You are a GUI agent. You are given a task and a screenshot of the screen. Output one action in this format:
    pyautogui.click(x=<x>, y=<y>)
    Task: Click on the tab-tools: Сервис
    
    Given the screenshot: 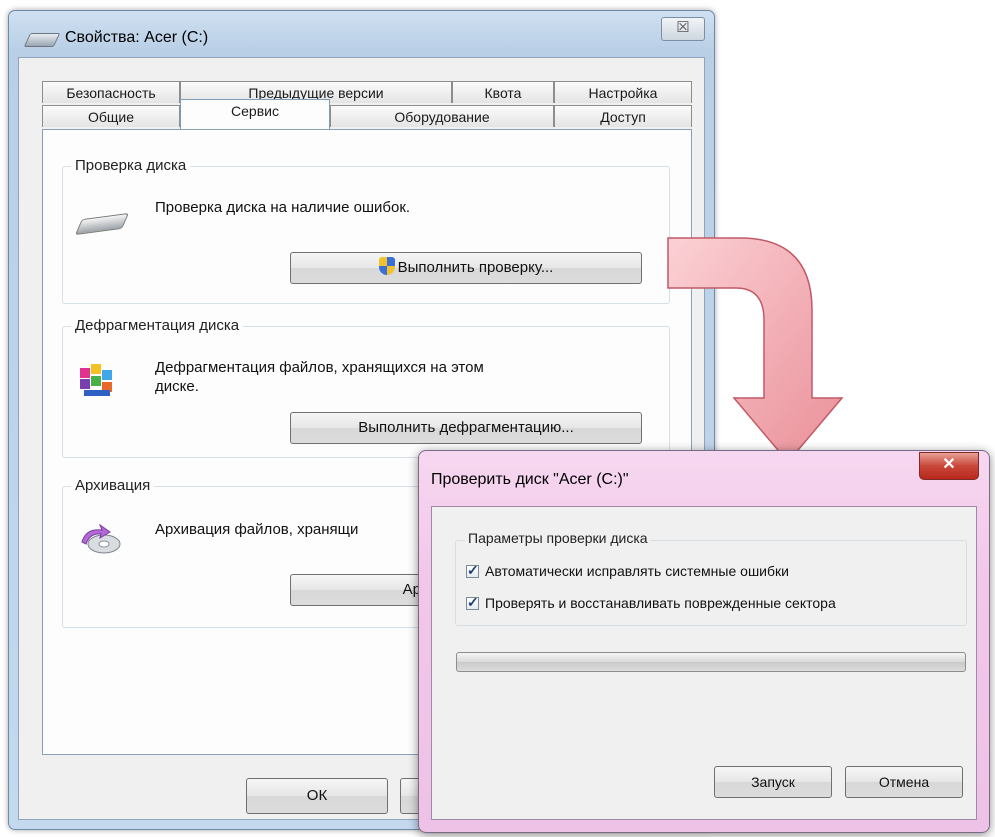 What is the action you would take?
    pyautogui.click(x=255, y=114)
    